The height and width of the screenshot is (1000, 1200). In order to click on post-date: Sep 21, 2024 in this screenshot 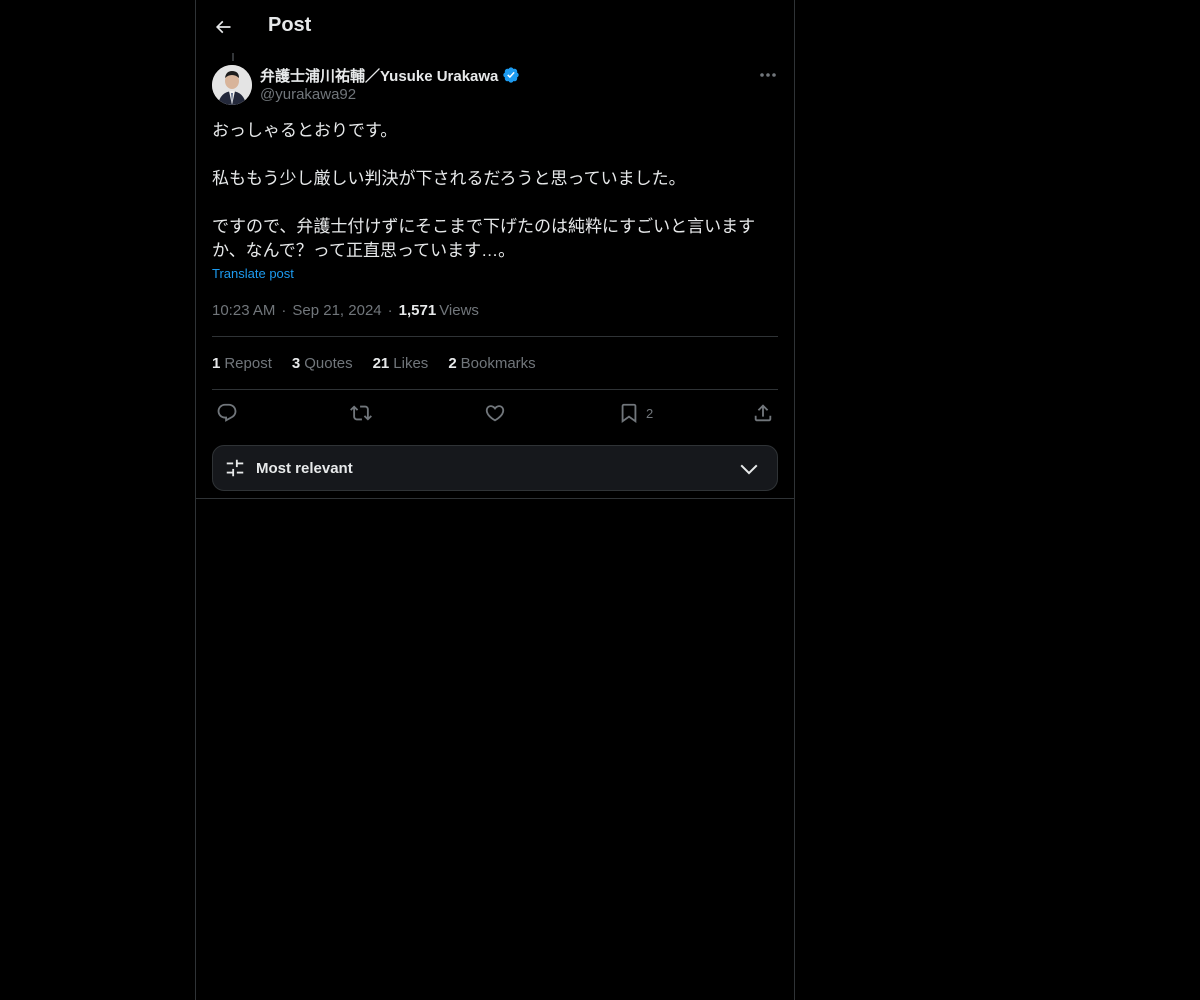, I will do `click(336, 310)`.